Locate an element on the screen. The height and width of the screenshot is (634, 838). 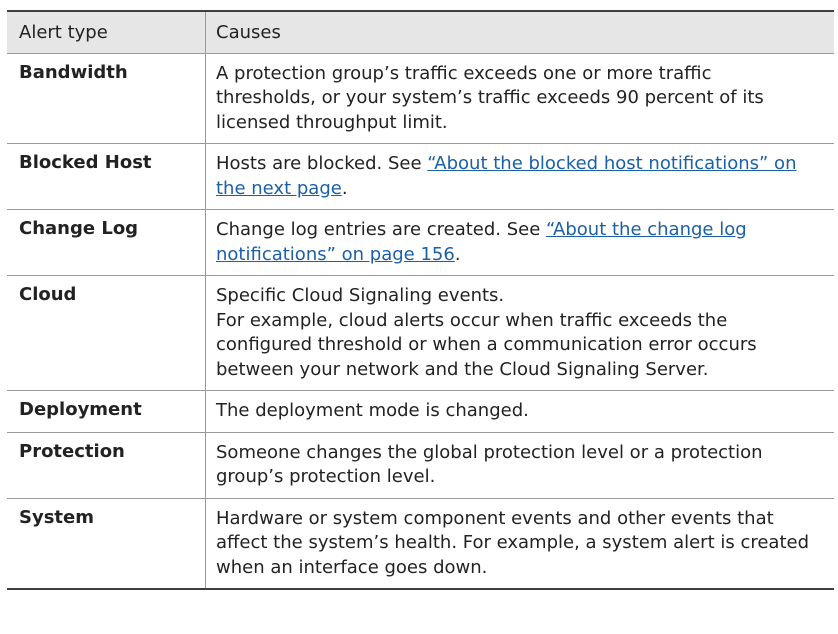
alert-type-cell: Deployment is located at coordinates (80, 409).